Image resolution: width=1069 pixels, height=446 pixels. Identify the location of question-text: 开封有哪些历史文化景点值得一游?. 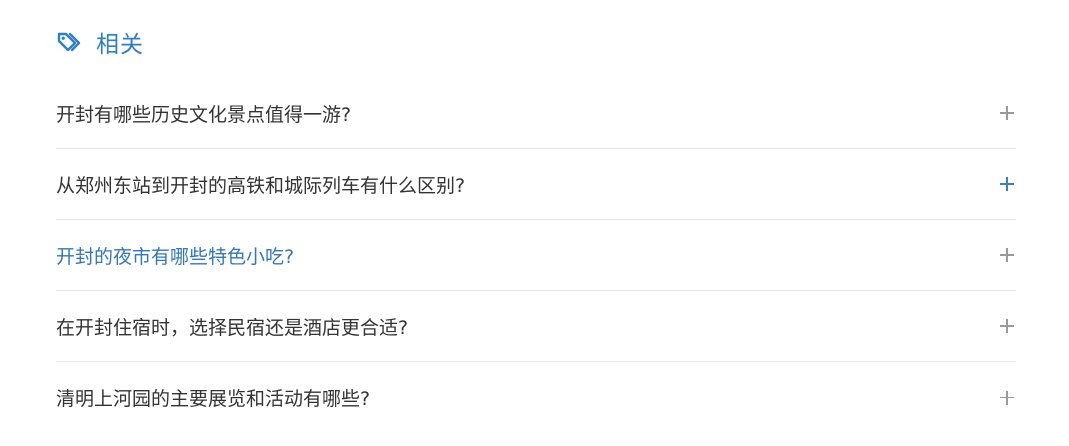
(203, 113).